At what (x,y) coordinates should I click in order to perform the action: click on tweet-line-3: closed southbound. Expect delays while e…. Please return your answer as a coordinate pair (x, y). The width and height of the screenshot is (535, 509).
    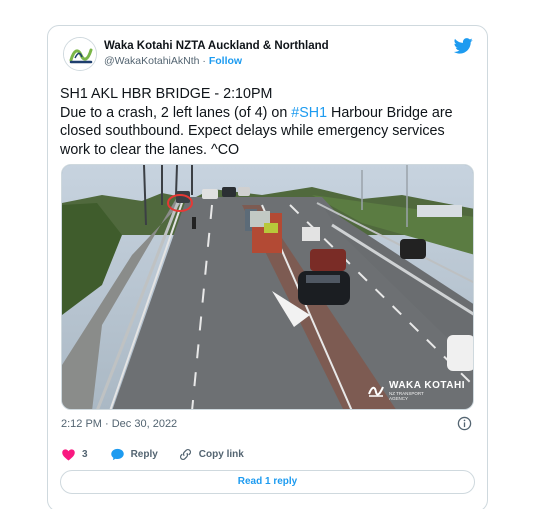
    Looking at the image, I should click on (252, 131).